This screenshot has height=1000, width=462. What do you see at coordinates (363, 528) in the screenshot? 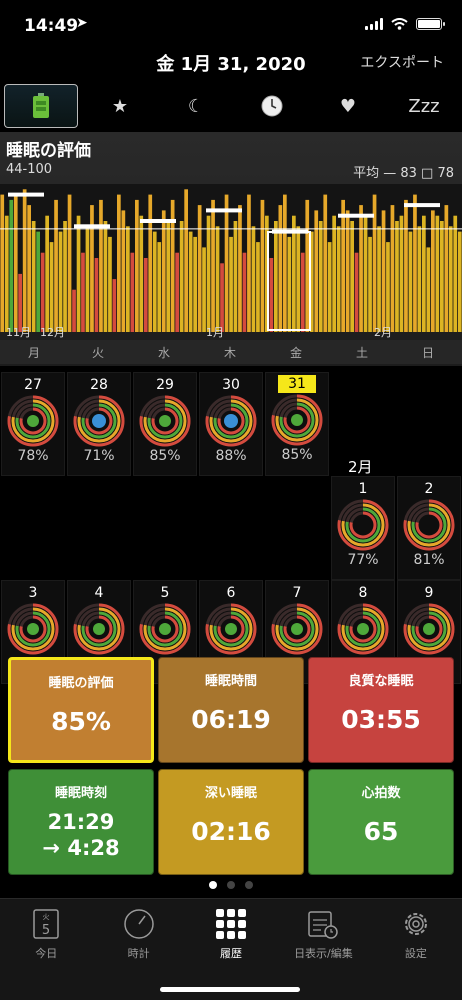
I see `calendar-day: 1 77%` at bounding box center [363, 528].